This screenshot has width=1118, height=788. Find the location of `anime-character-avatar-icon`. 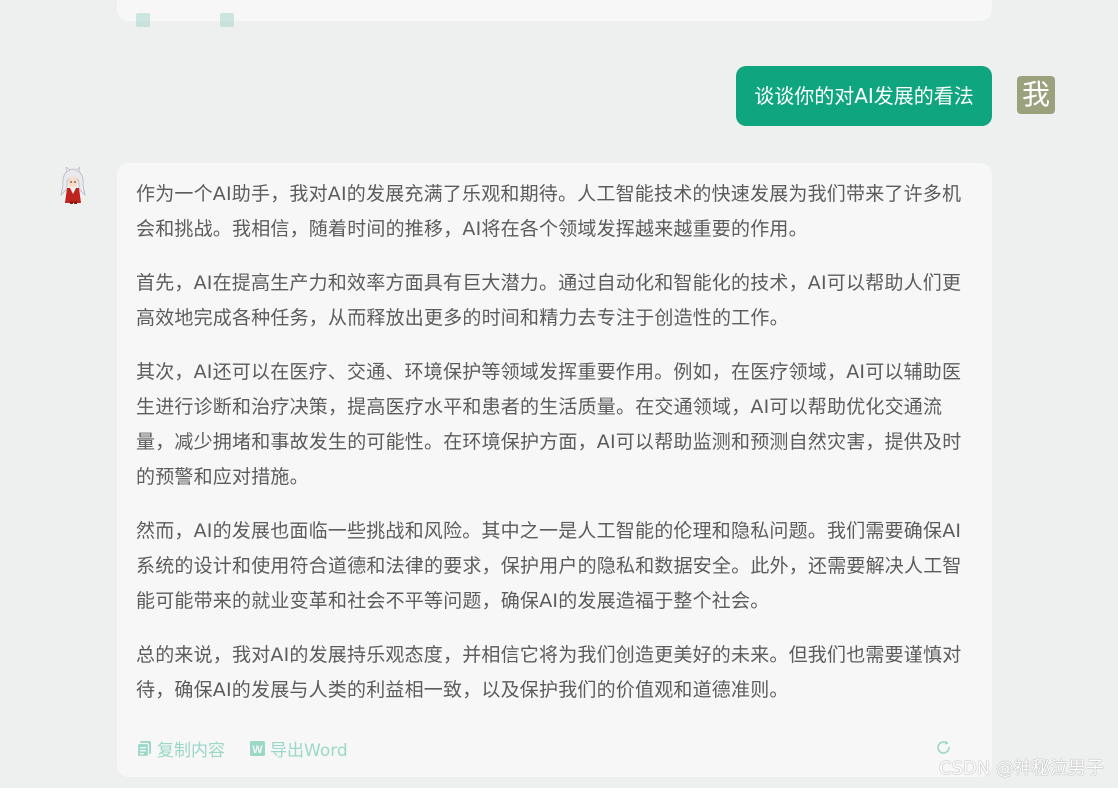

anime-character-avatar-icon is located at coordinates (73, 185).